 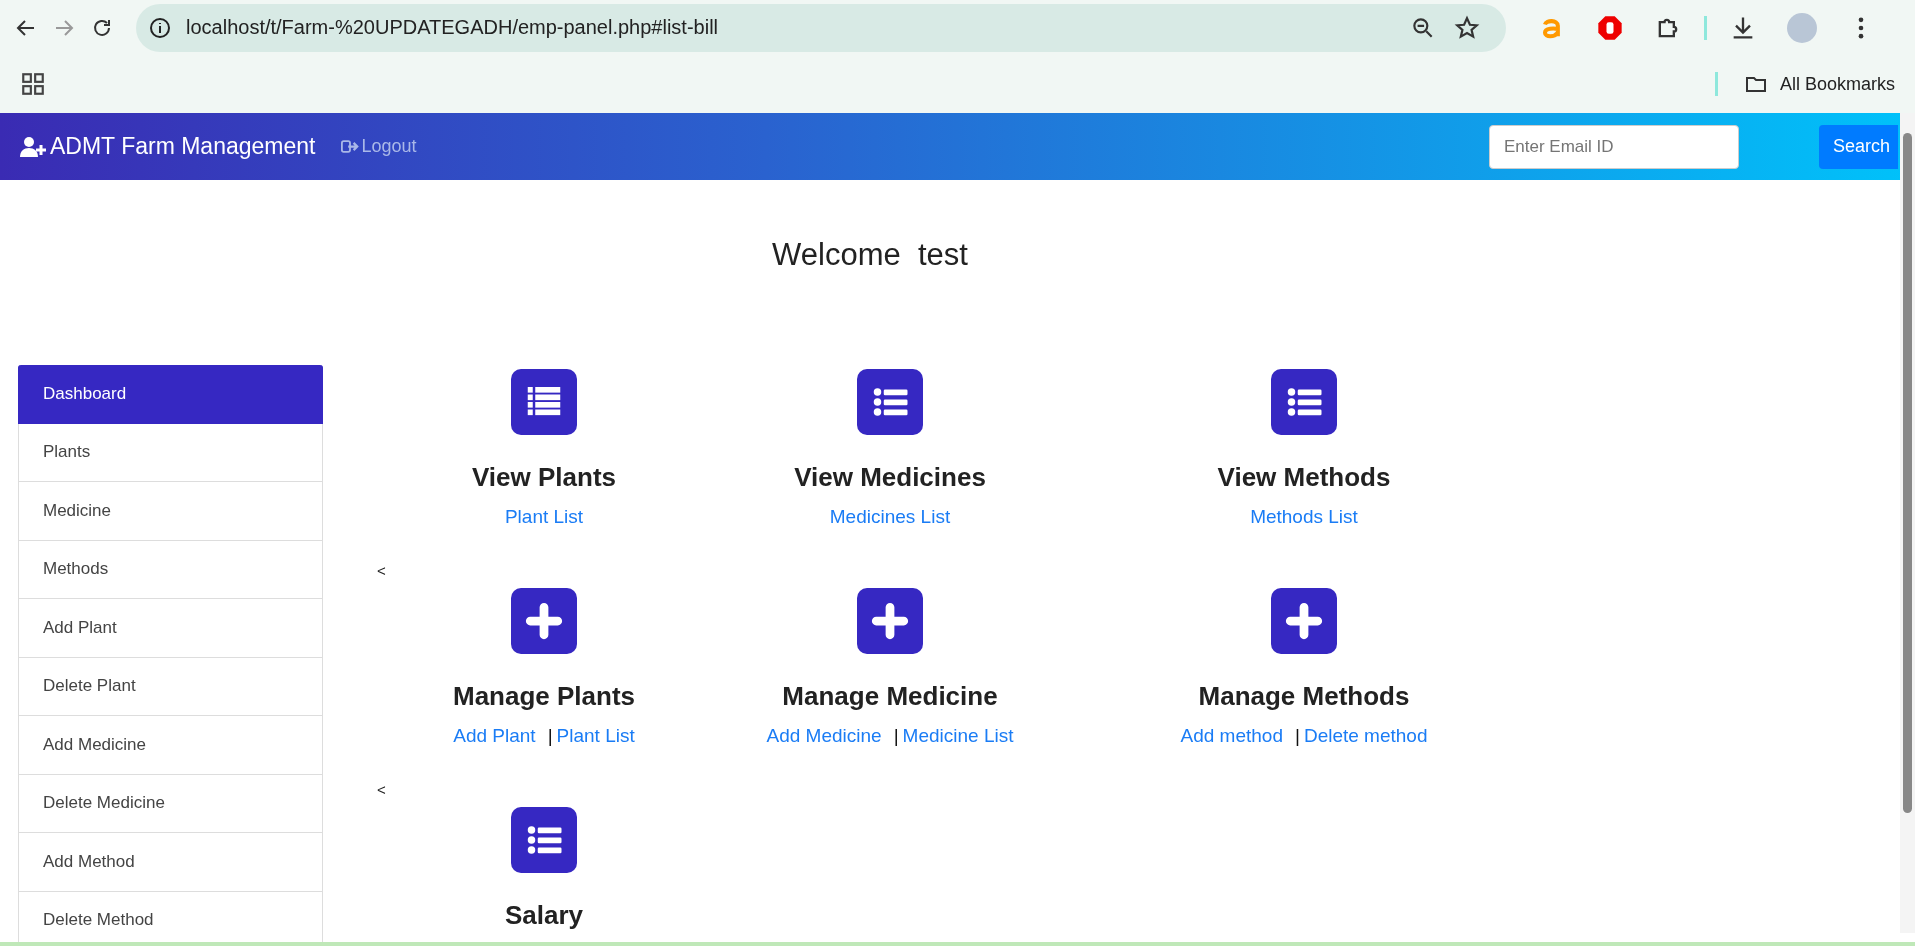 What do you see at coordinates (170, 686) in the screenshot?
I see `sidebar-item: Delete Plant` at bounding box center [170, 686].